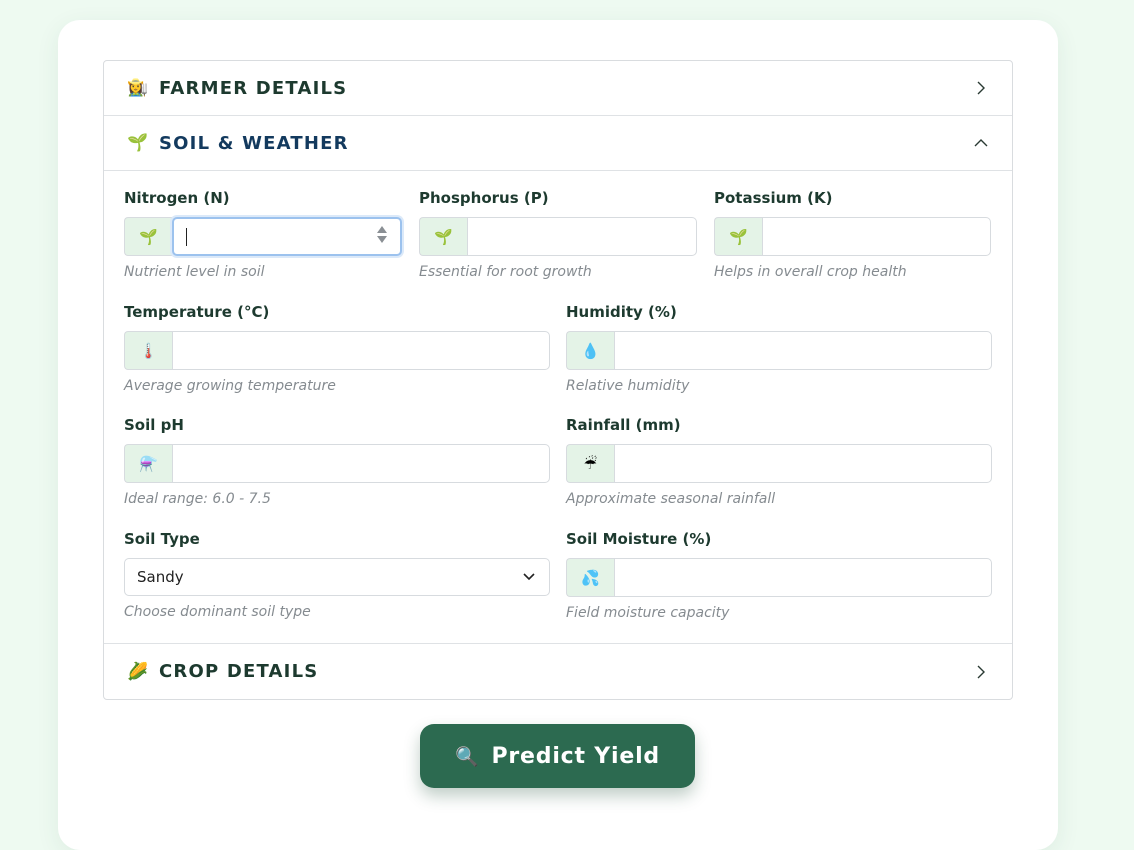 The height and width of the screenshot is (850, 1134). I want to click on chevron-down-icon, so click(529, 577).